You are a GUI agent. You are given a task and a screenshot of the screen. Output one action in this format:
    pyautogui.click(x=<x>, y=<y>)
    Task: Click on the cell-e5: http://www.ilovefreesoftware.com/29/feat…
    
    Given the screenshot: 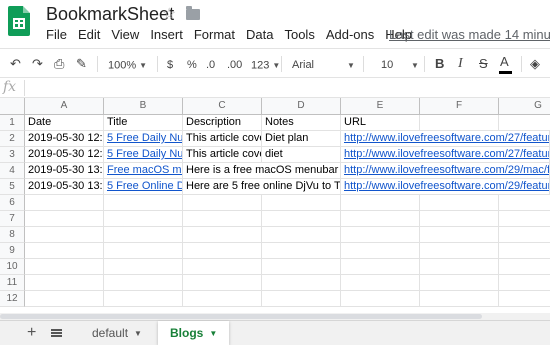 What is the action you would take?
    pyautogui.click(x=445, y=187)
    